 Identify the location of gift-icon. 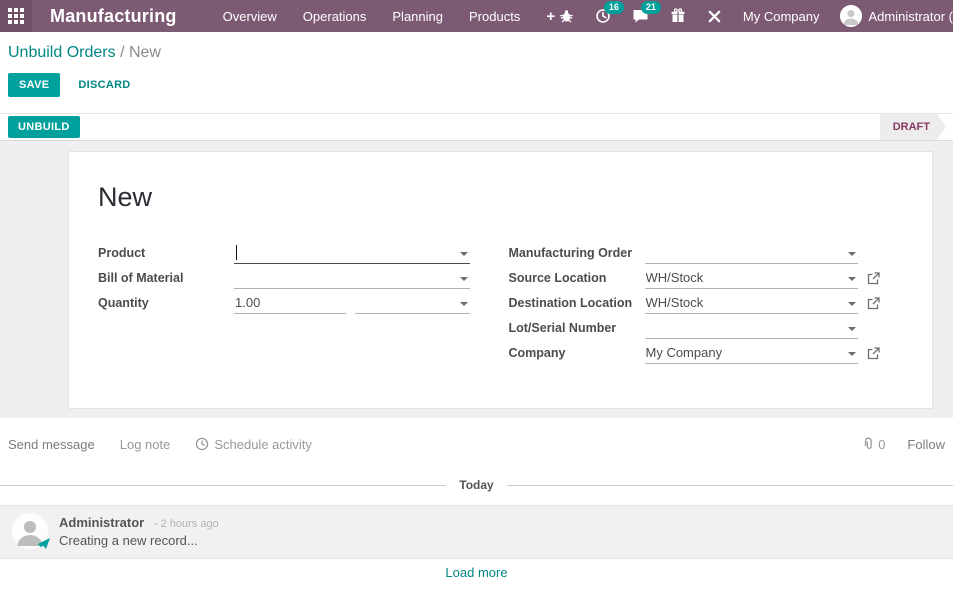
(678, 16).